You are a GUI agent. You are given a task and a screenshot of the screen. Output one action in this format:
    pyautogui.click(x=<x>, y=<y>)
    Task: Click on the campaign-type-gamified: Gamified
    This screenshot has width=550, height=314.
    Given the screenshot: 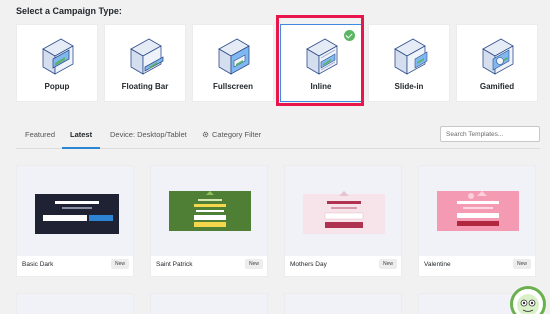 What is the action you would take?
    pyautogui.click(x=497, y=63)
    